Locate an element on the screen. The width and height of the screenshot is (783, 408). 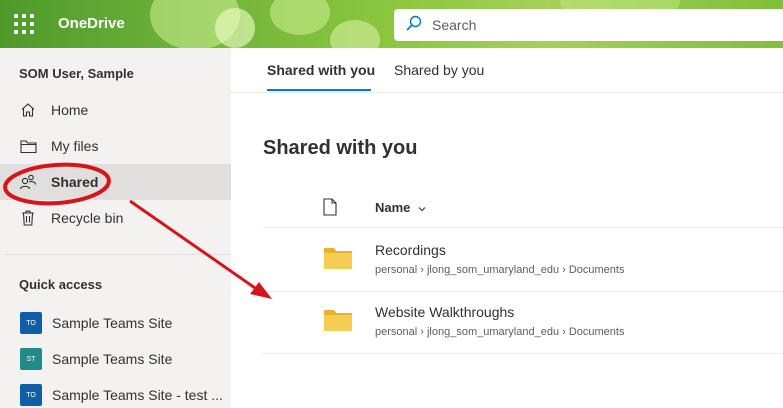
quick-access-title: Quick access is located at coordinates (61, 284).